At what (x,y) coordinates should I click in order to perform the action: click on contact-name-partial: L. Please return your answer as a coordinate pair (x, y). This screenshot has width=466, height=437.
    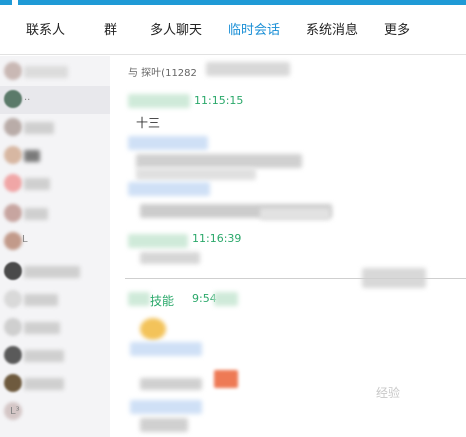
    Looking at the image, I should click on (25, 239).